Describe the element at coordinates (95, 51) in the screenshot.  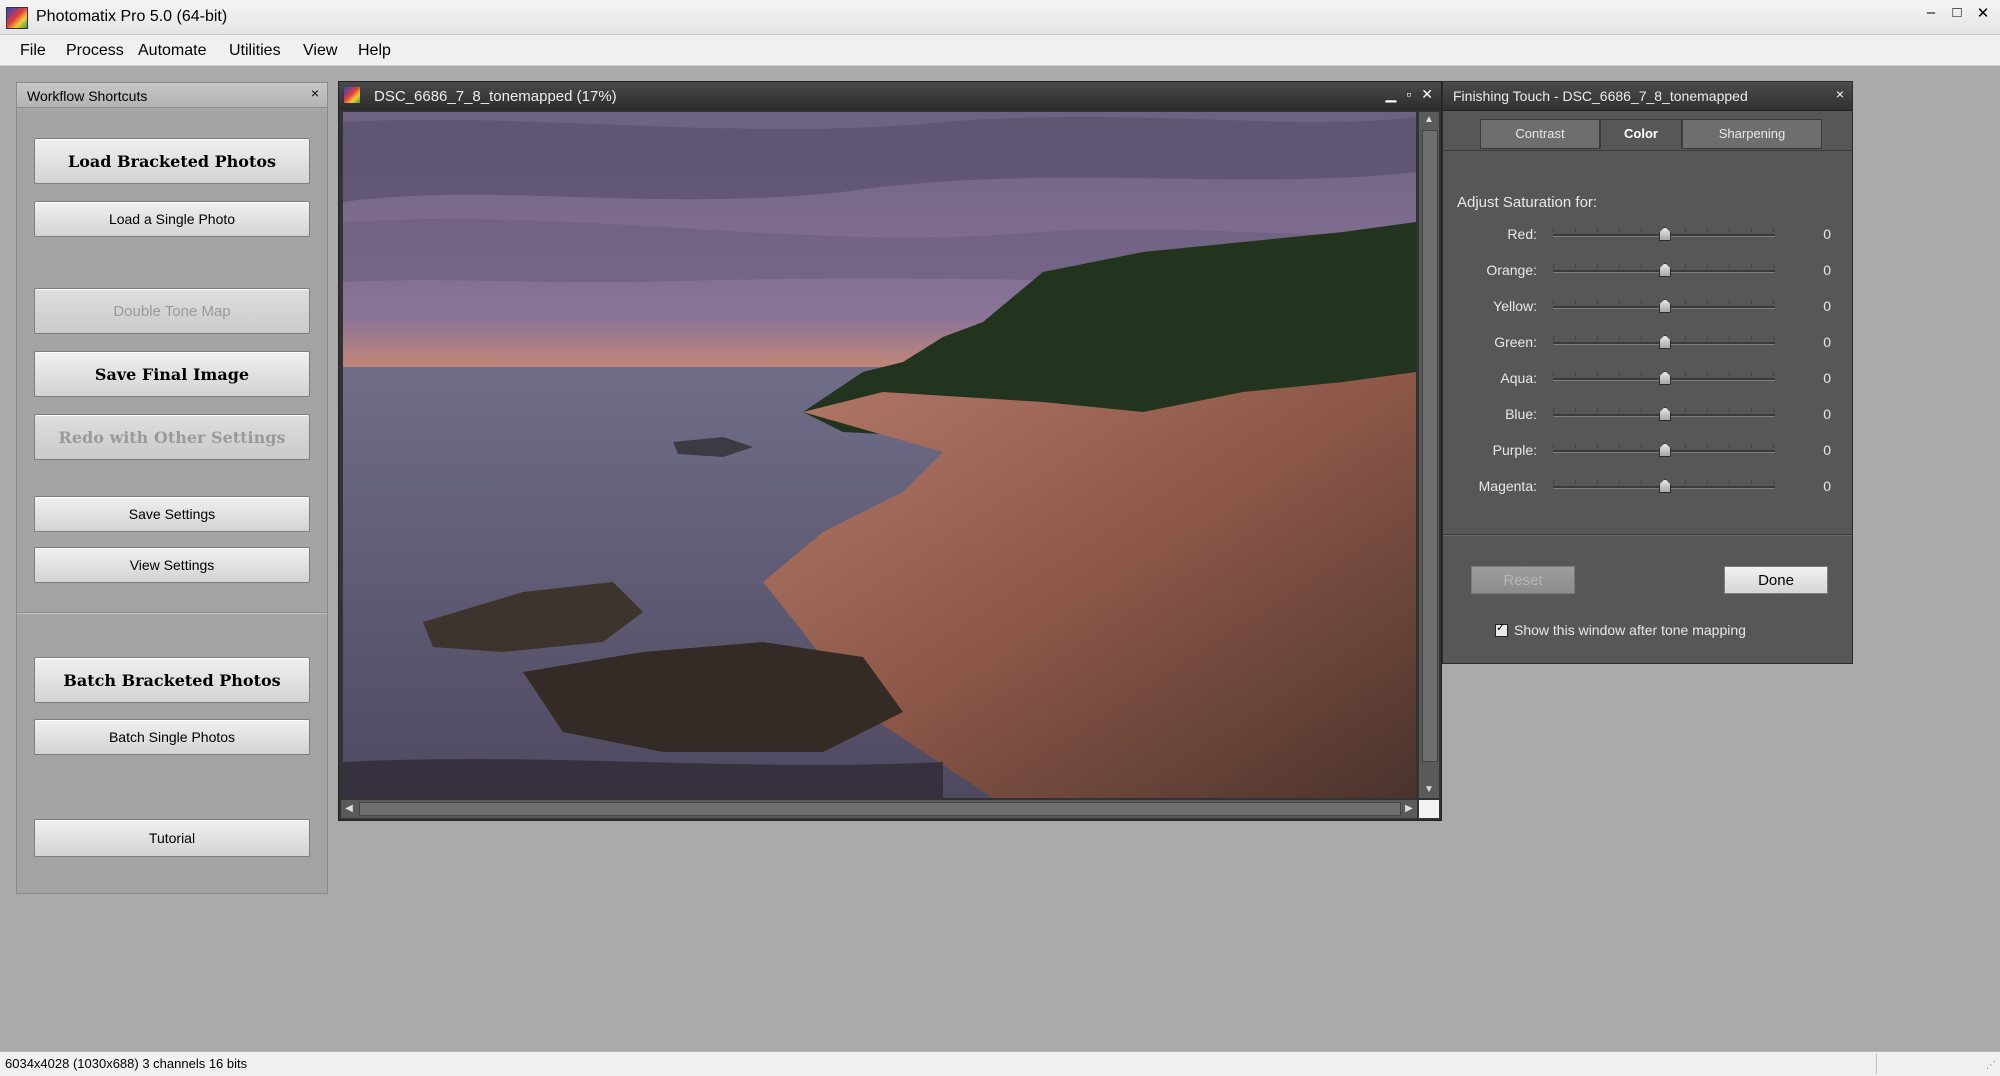
I see `menu-process: Process` at that location.